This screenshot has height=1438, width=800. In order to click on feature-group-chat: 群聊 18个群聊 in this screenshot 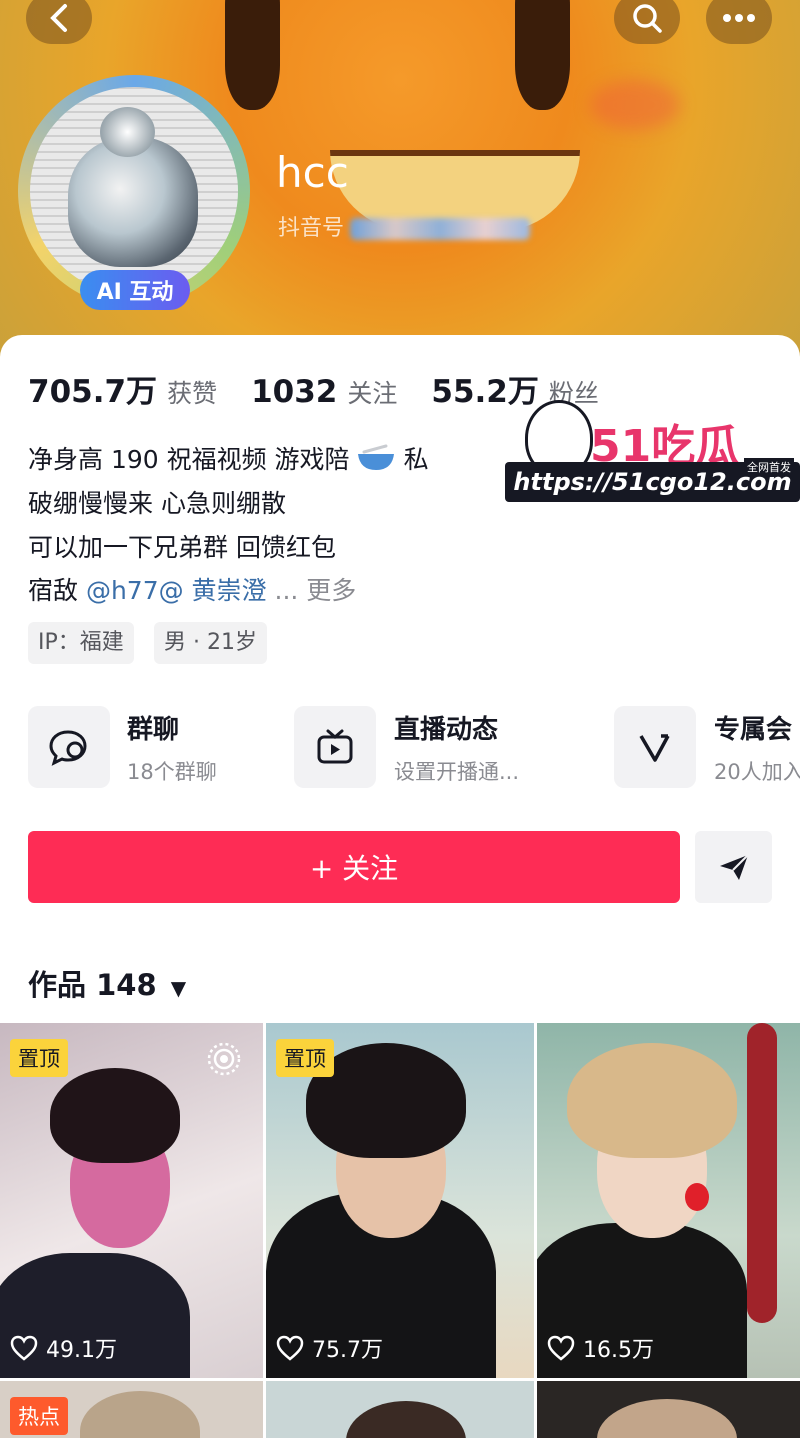, I will do `click(122, 747)`.